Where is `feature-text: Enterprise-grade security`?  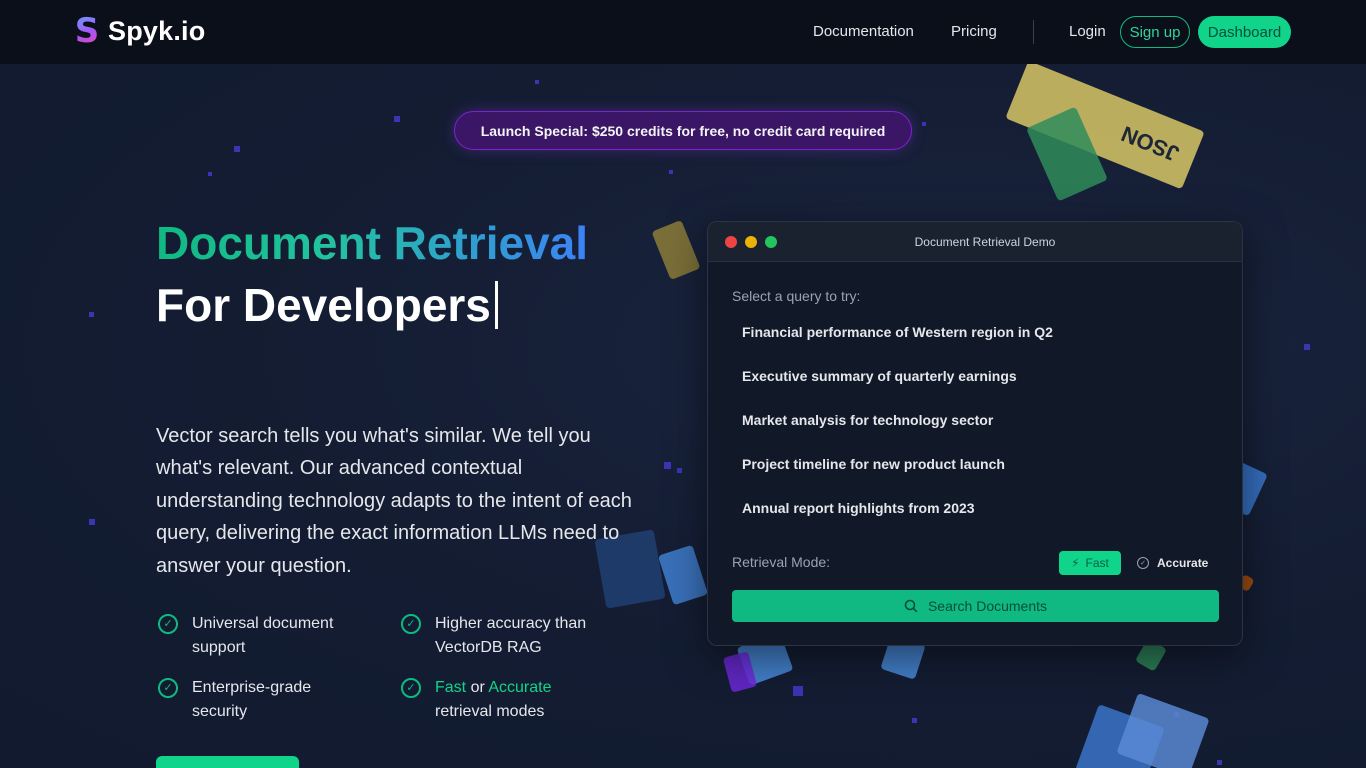
feature-text: Enterprise-grade security is located at coordinates (252, 699).